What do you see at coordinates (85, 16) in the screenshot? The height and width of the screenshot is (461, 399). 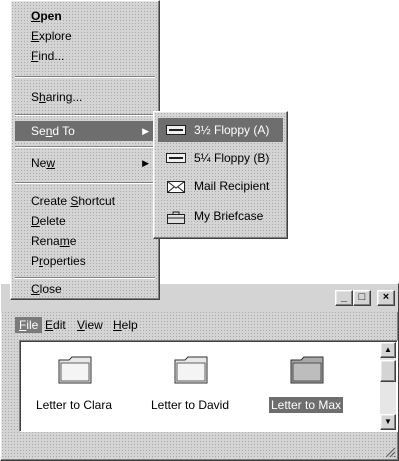 I see `menu-item-open: Open` at bounding box center [85, 16].